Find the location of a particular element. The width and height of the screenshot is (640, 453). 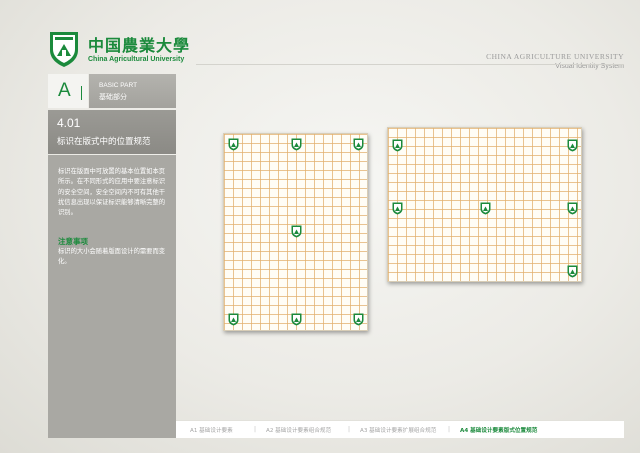

section-number: 4.01 is located at coordinates (69, 123).